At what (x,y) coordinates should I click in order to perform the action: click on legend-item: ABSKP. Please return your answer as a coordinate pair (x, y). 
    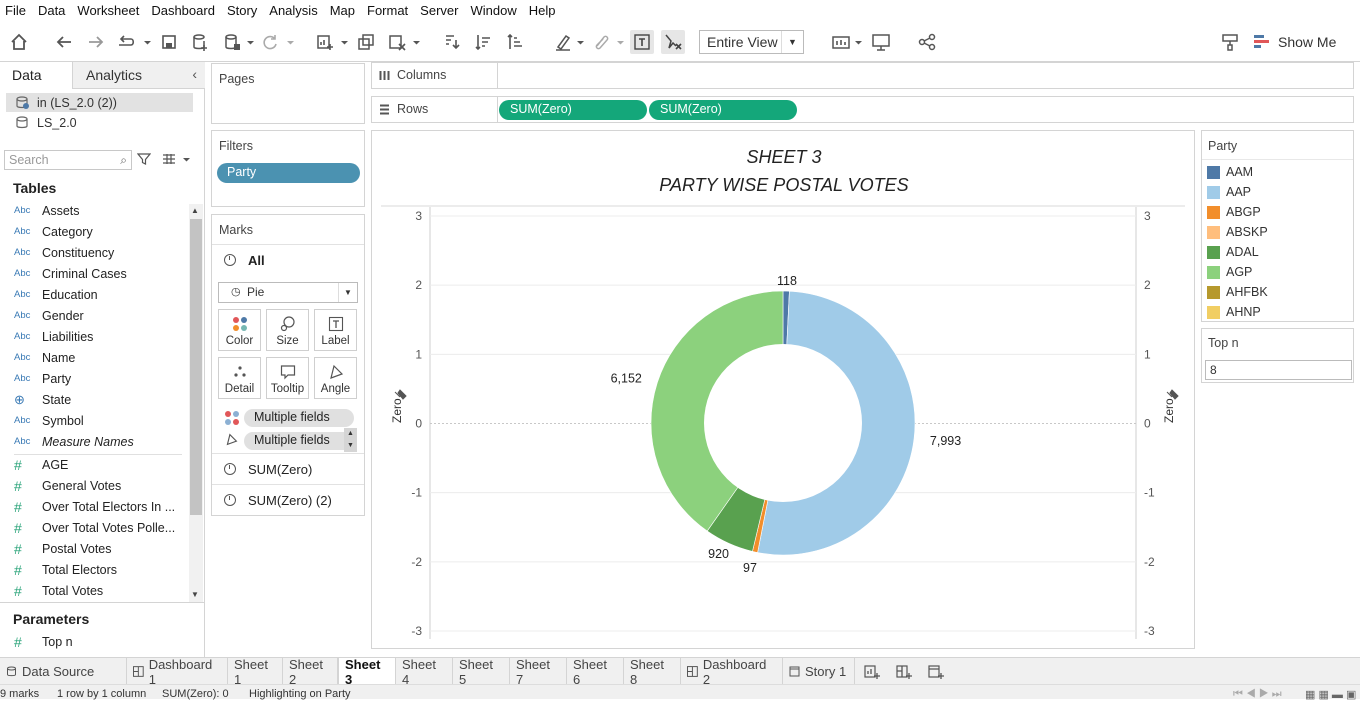
    Looking at the image, I should click on (1237, 232).